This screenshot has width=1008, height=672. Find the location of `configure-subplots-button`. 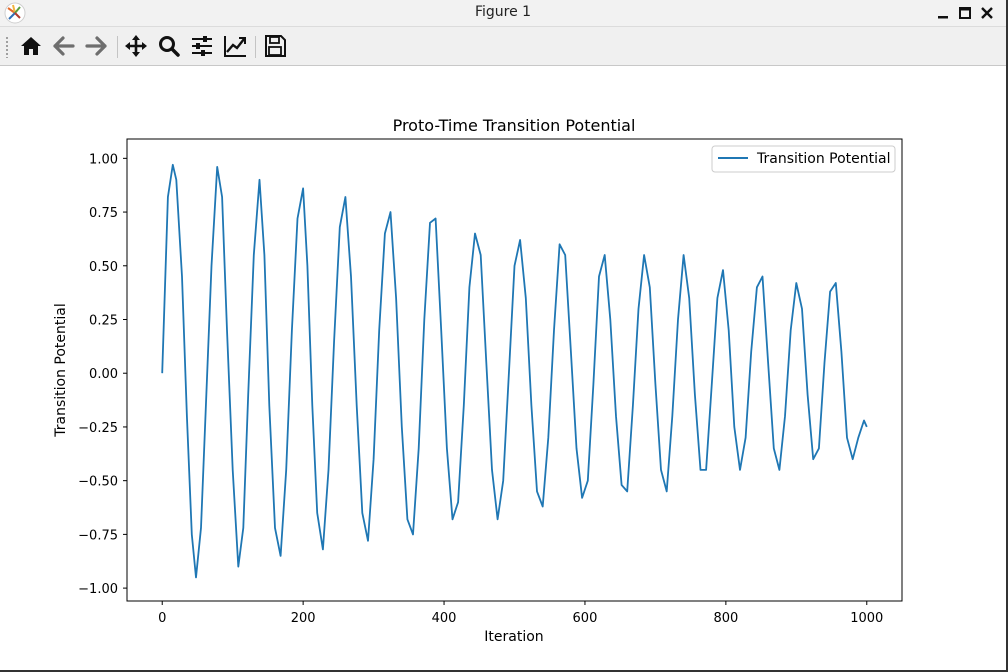

configure-subplots-button is located at coordinates (202, 46).